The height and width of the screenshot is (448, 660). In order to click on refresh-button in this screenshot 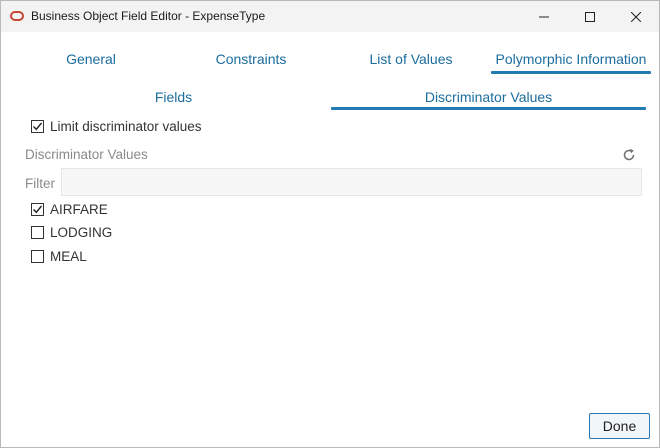, I will do `click(629, 155)`.